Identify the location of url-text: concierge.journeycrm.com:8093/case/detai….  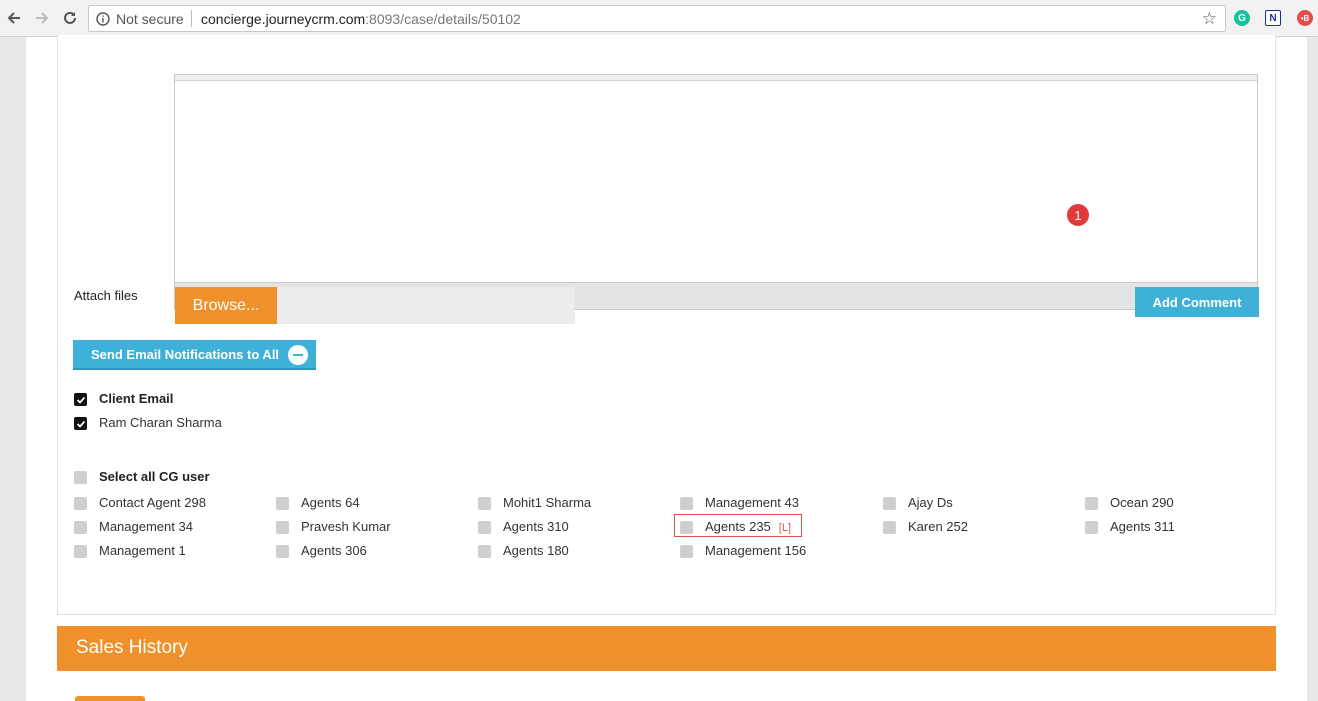
(361, 19).